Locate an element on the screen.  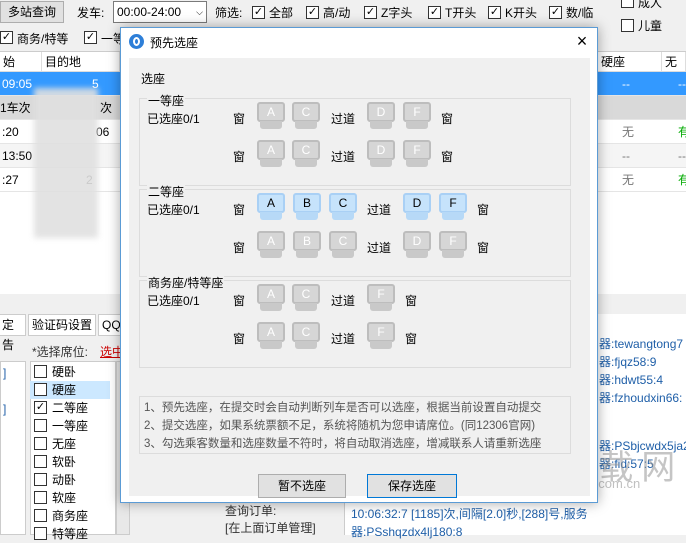
mosaic-blur is located at coordinates (66, 163).